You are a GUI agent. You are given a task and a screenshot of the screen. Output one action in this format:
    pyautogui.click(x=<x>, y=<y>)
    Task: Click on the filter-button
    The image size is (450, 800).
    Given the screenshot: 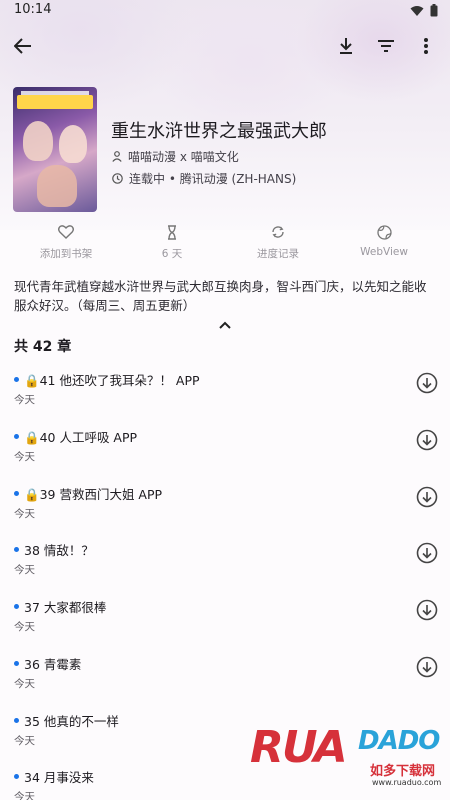 What is the action you would take?
    pyautogui.click(x=386, y=46)
    